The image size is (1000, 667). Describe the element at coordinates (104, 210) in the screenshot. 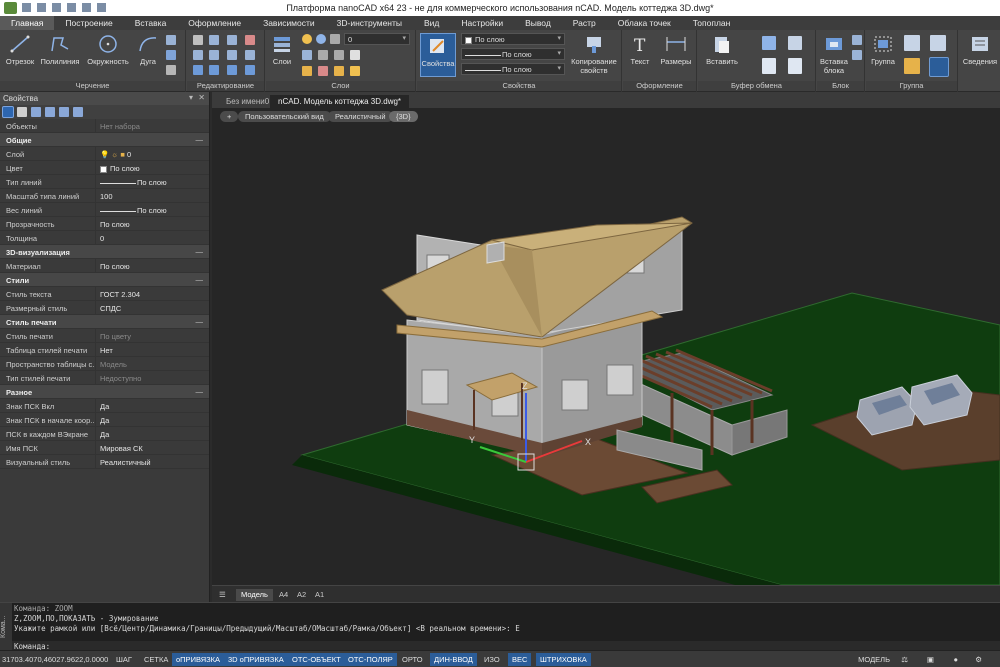

I see `property-row: Вес линий По слою` at that location.